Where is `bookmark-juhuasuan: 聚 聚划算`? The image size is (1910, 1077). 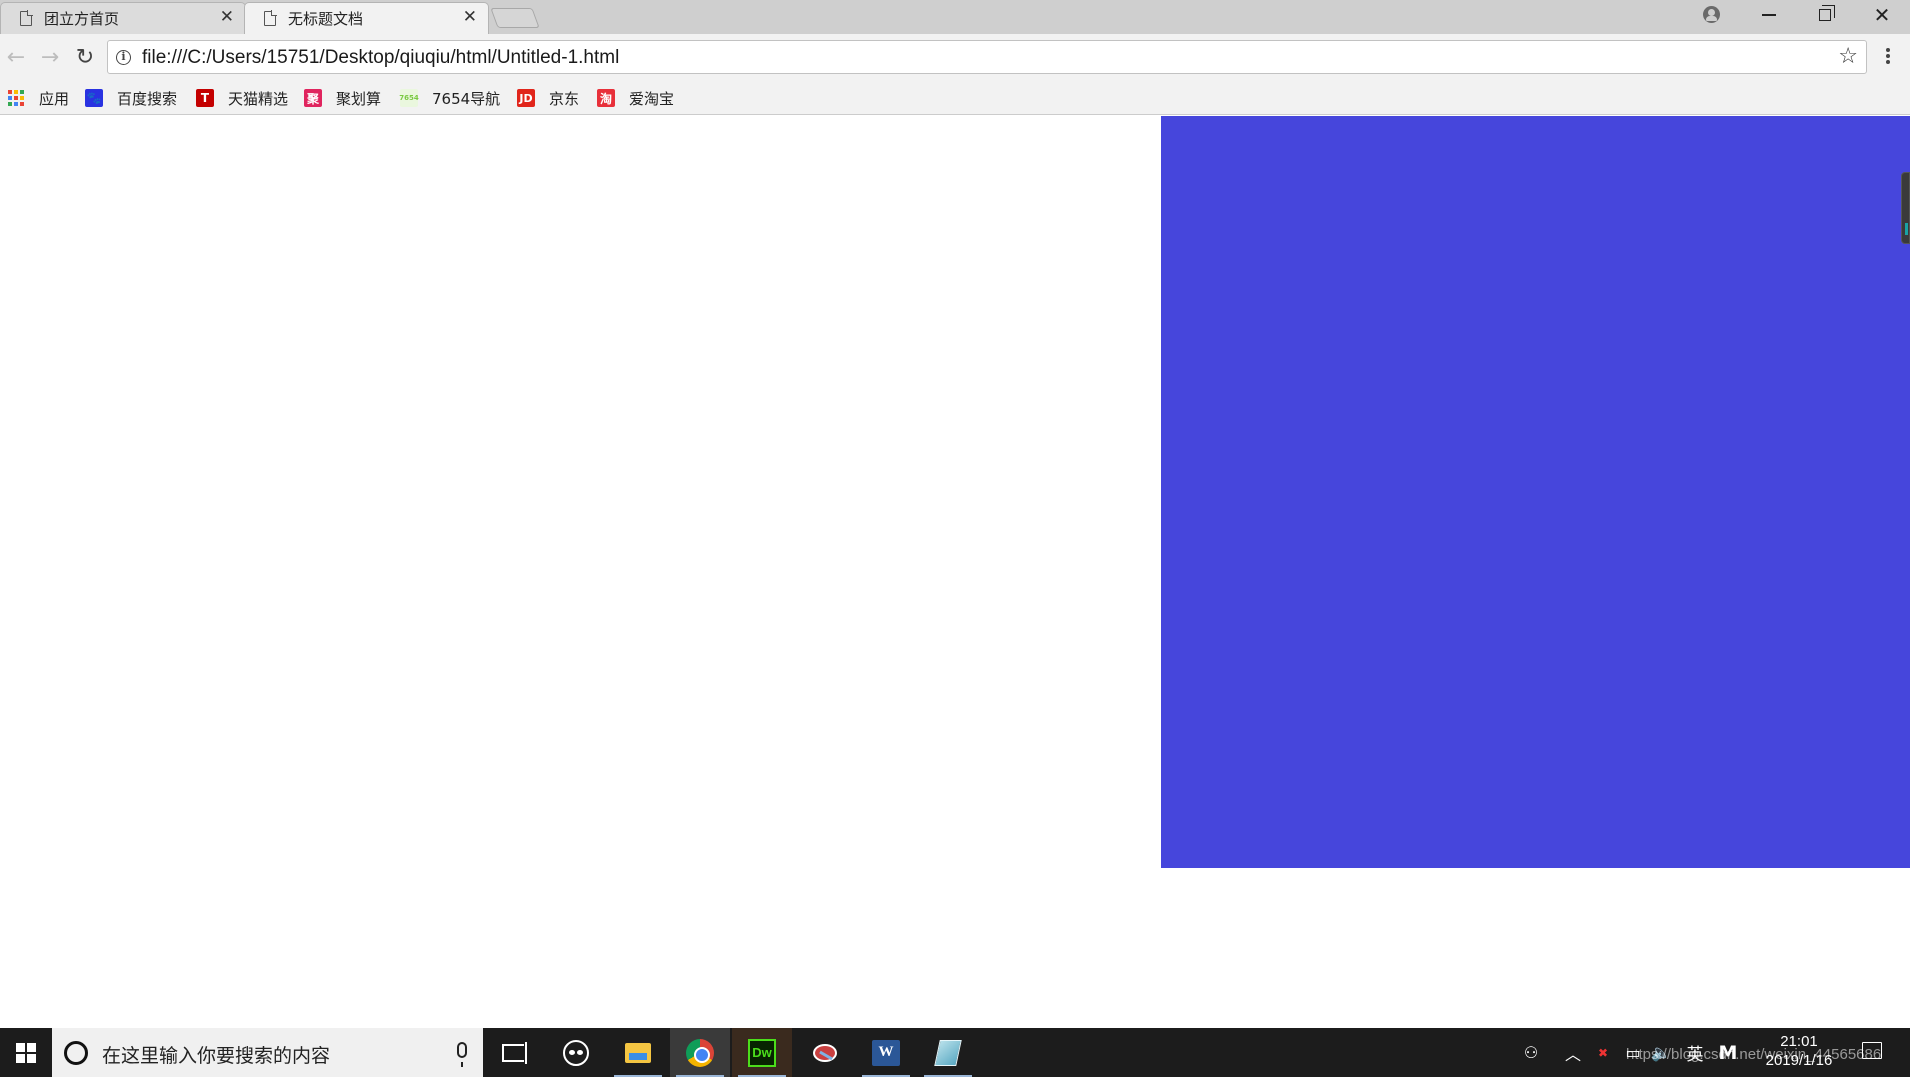
bookmark-juhuasuan: 聚 聚划算 is located at coordinates (342, 98).